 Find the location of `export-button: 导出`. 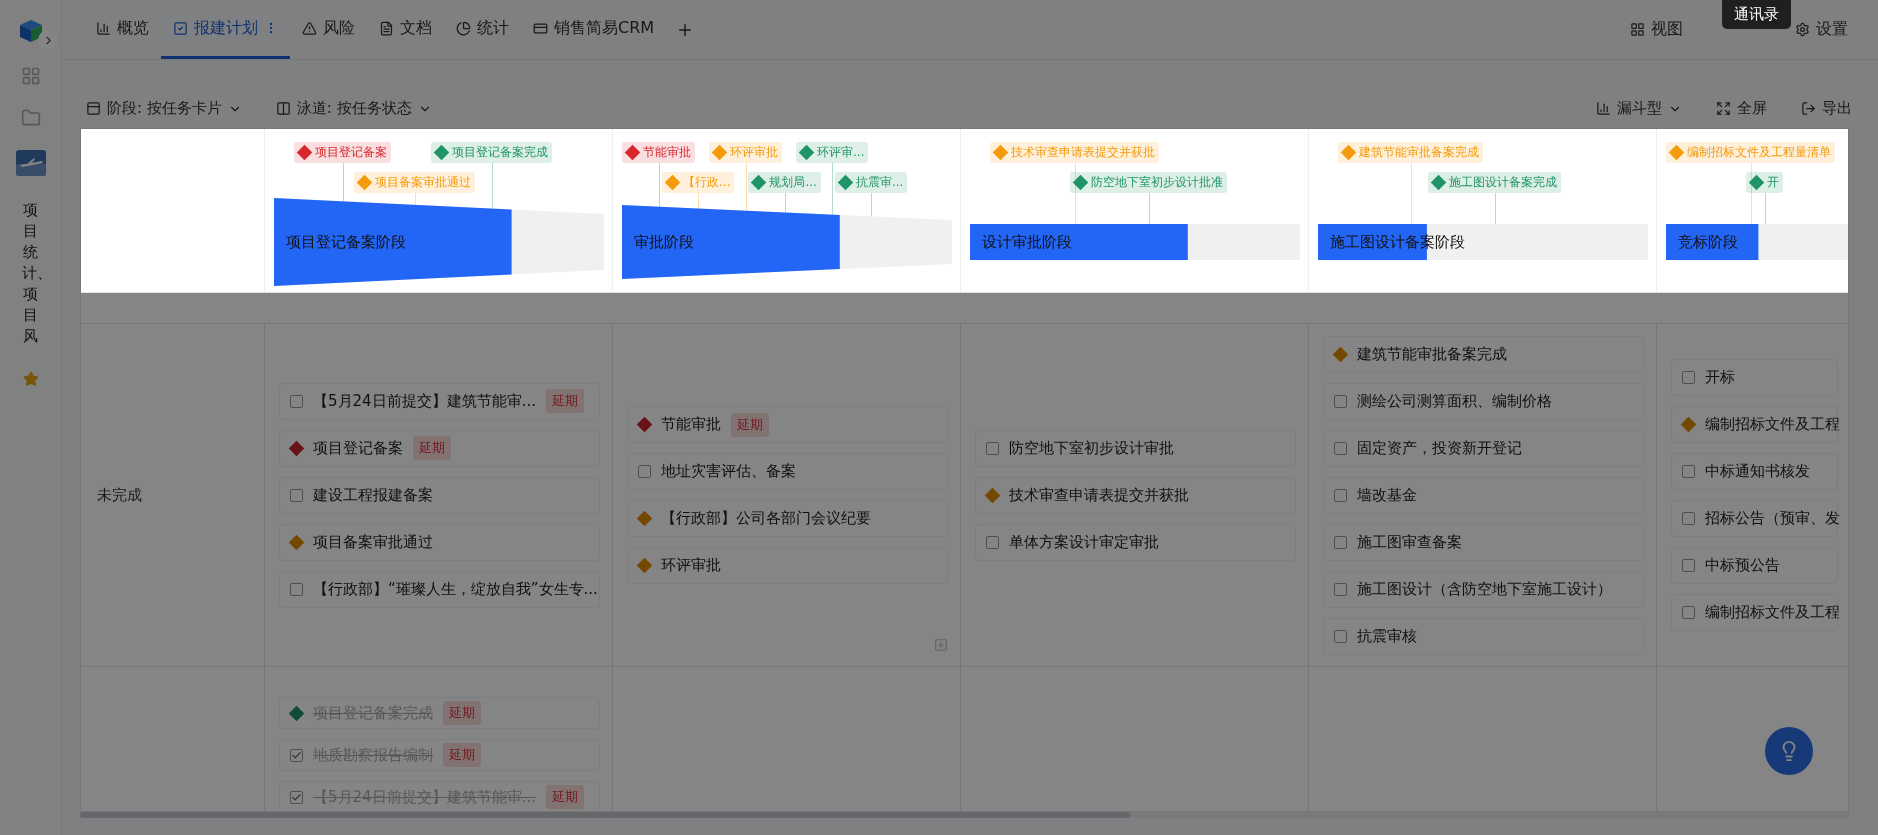

export-button: 导出 is located at coordinates (1826, 108).